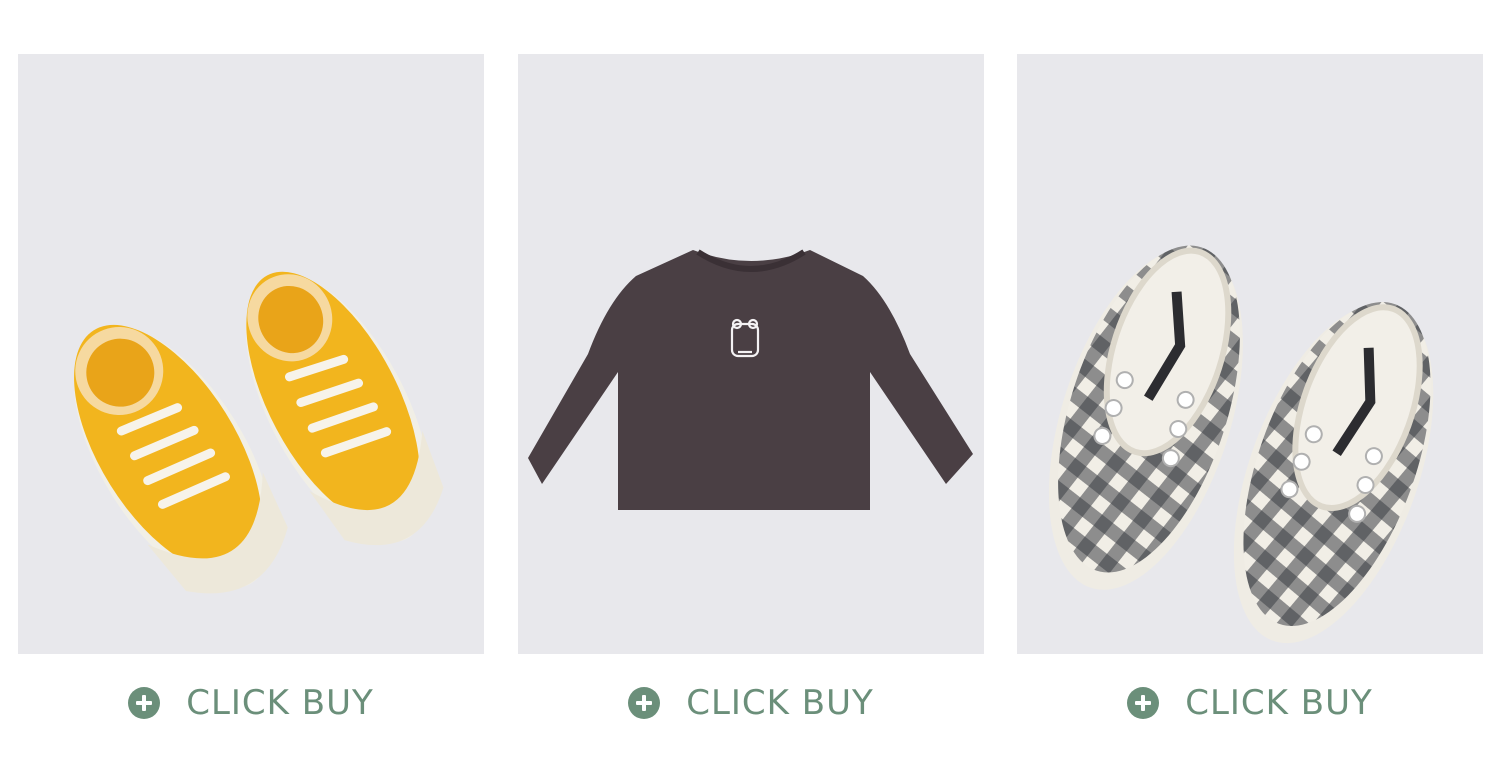 The image size is (1500, 771). I want to click on yellow-sneakers-image, so click(258, 432).